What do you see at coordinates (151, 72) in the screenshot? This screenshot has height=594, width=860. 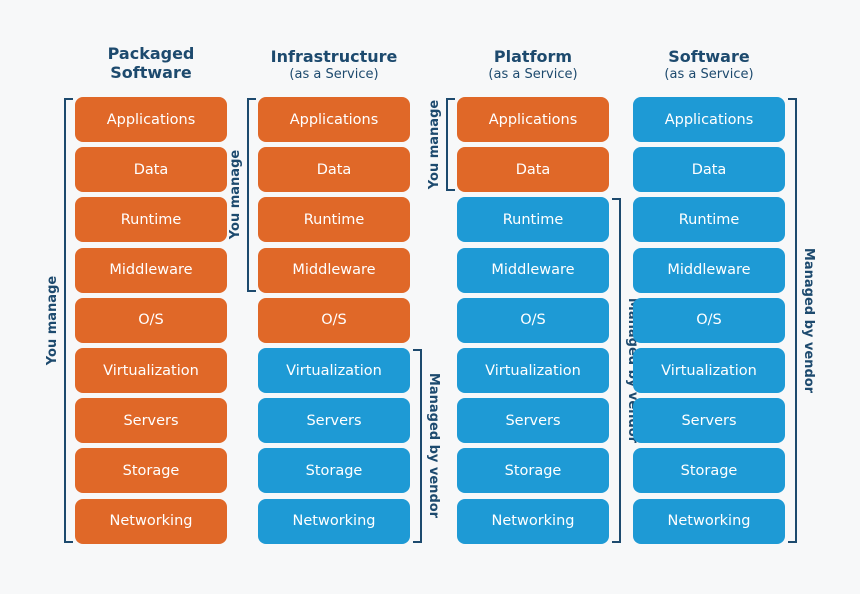 I see `column-subtitle: Software` at bounding box center [151, 72].